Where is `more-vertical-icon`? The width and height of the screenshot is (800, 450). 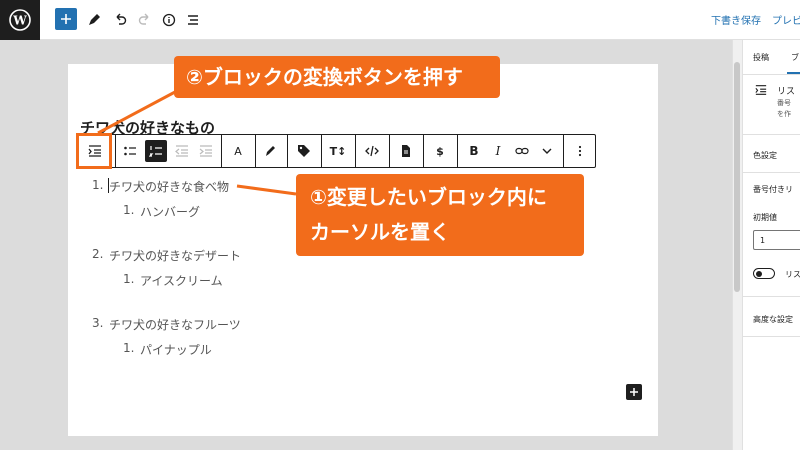 more-vertical-icon is located at coordinates (580, 151).